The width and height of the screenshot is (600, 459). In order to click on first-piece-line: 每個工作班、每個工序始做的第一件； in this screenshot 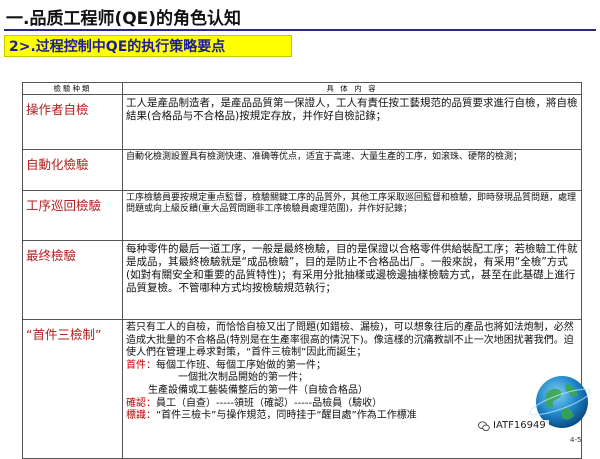, I will do `click(241, 365)`.